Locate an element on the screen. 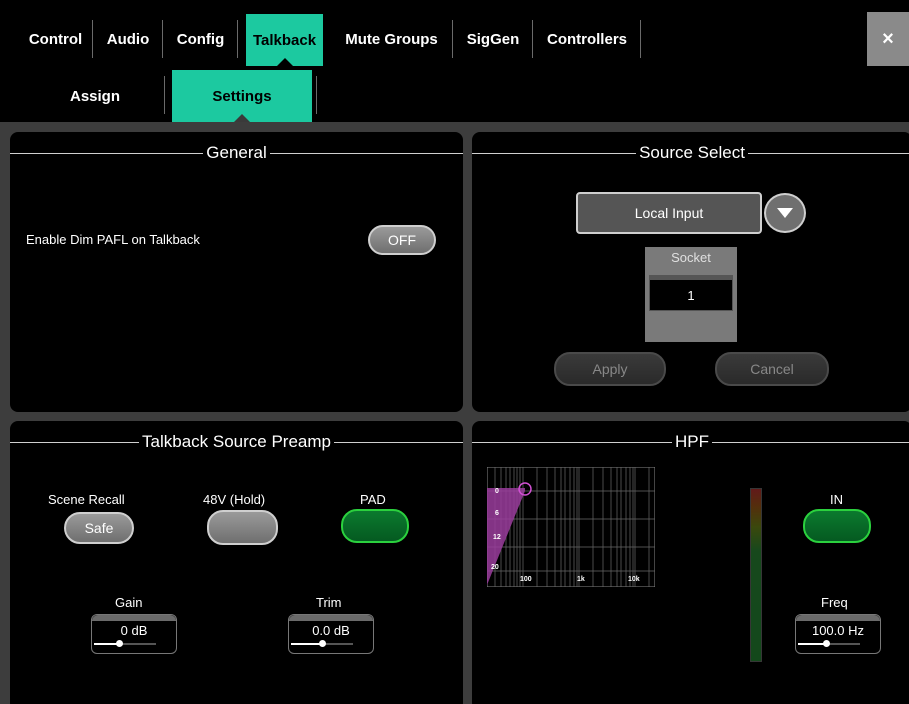 This screenshot has width=909, height=704. hpf-response-graph: 0 6 12 20 100 1k 10k is located at coordinates (571, 527).